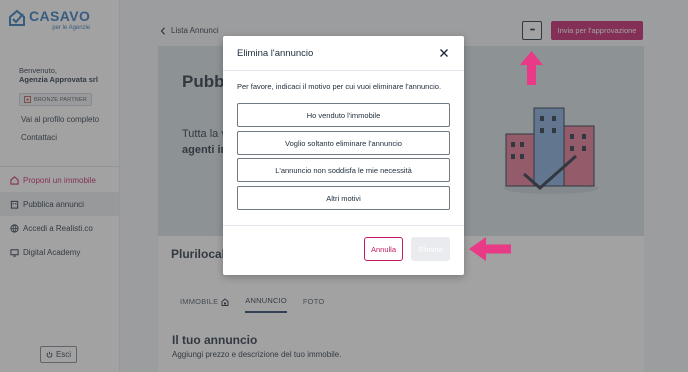 This screenshot has height=372, width=688. Describe the element at coordinates (343, 53) in the screenshot. I see `dialog-header: Elimina l'annuncio` at that location.